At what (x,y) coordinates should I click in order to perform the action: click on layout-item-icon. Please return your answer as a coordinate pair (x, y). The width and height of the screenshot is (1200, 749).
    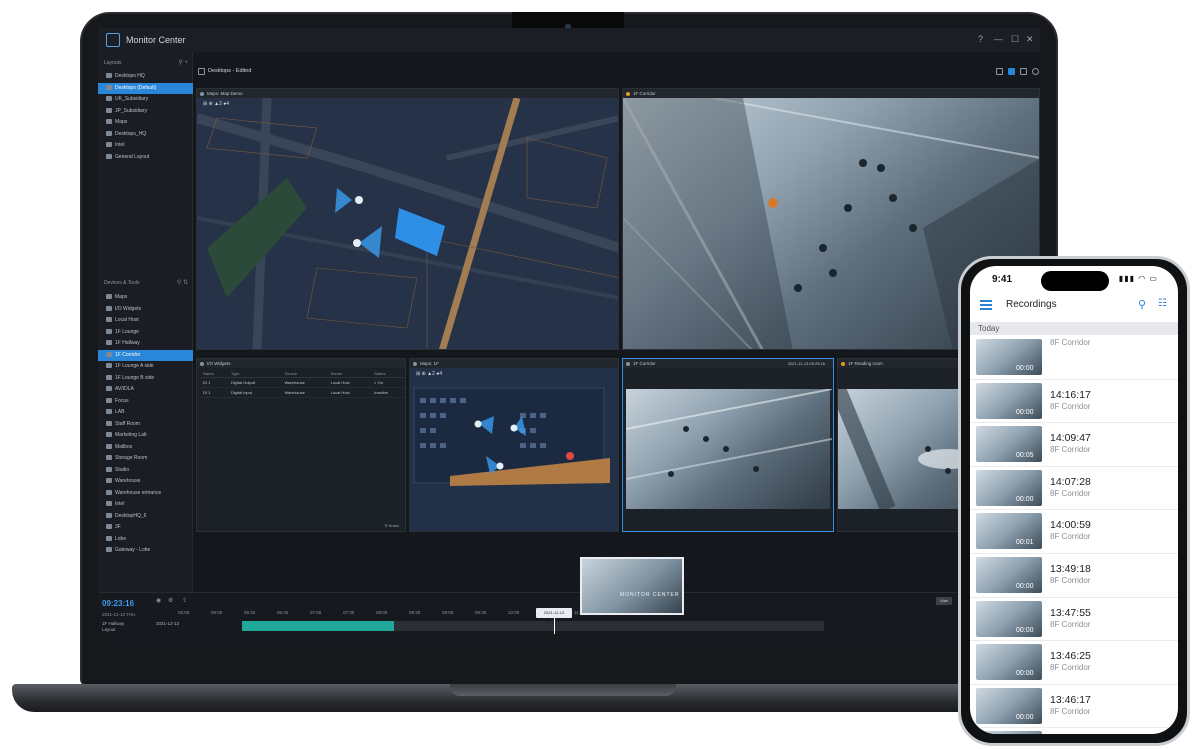
    Looking at the image, I should click on (109, 156).